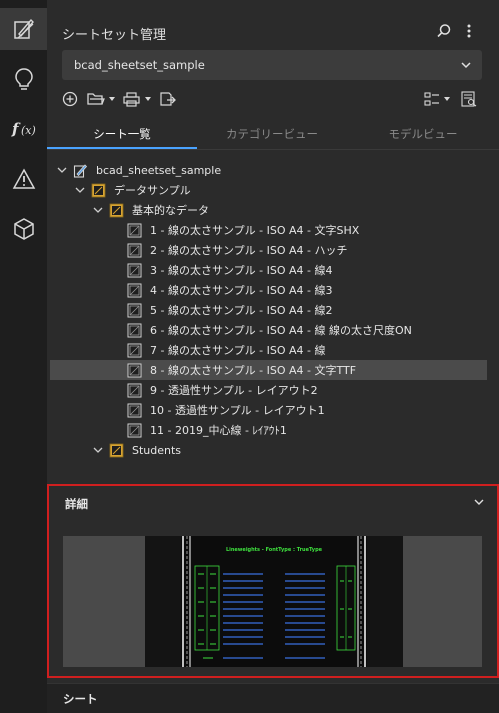  Describe the element at coordinates (122, 134) in the screenshot. I see `tab-sheet-list: シート一覧` at that location.